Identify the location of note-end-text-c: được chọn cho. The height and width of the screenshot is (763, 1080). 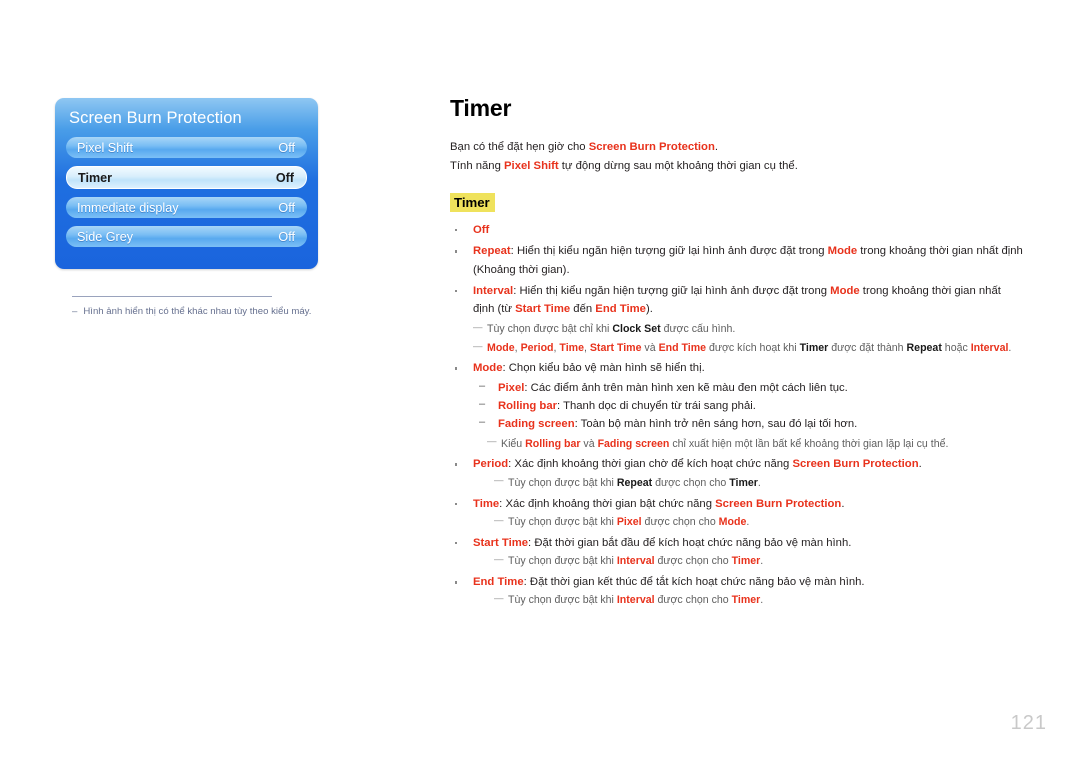
(693, 600).